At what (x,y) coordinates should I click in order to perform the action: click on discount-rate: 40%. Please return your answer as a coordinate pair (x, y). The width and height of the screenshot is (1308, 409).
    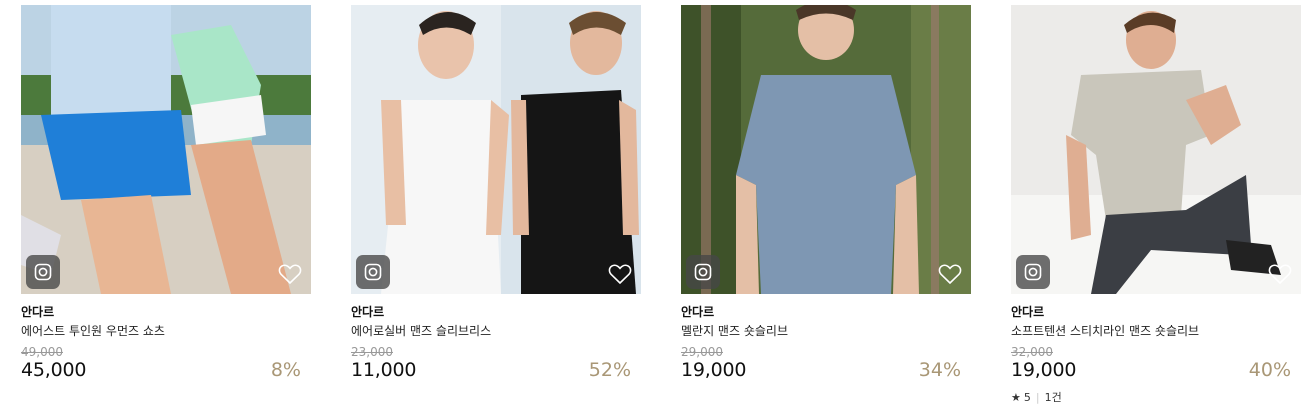
    Looking at the image, I should click on (1269, 370).